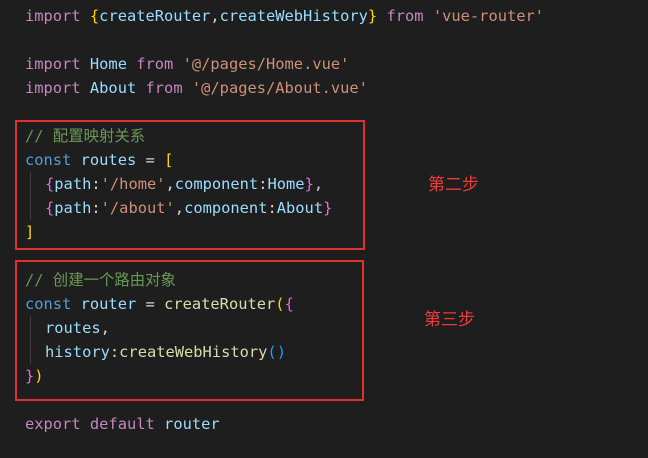 Image resolution: width=648 pixels, height=458 pixels. I want to click on code-line-11: routes,, so click(77, 328).